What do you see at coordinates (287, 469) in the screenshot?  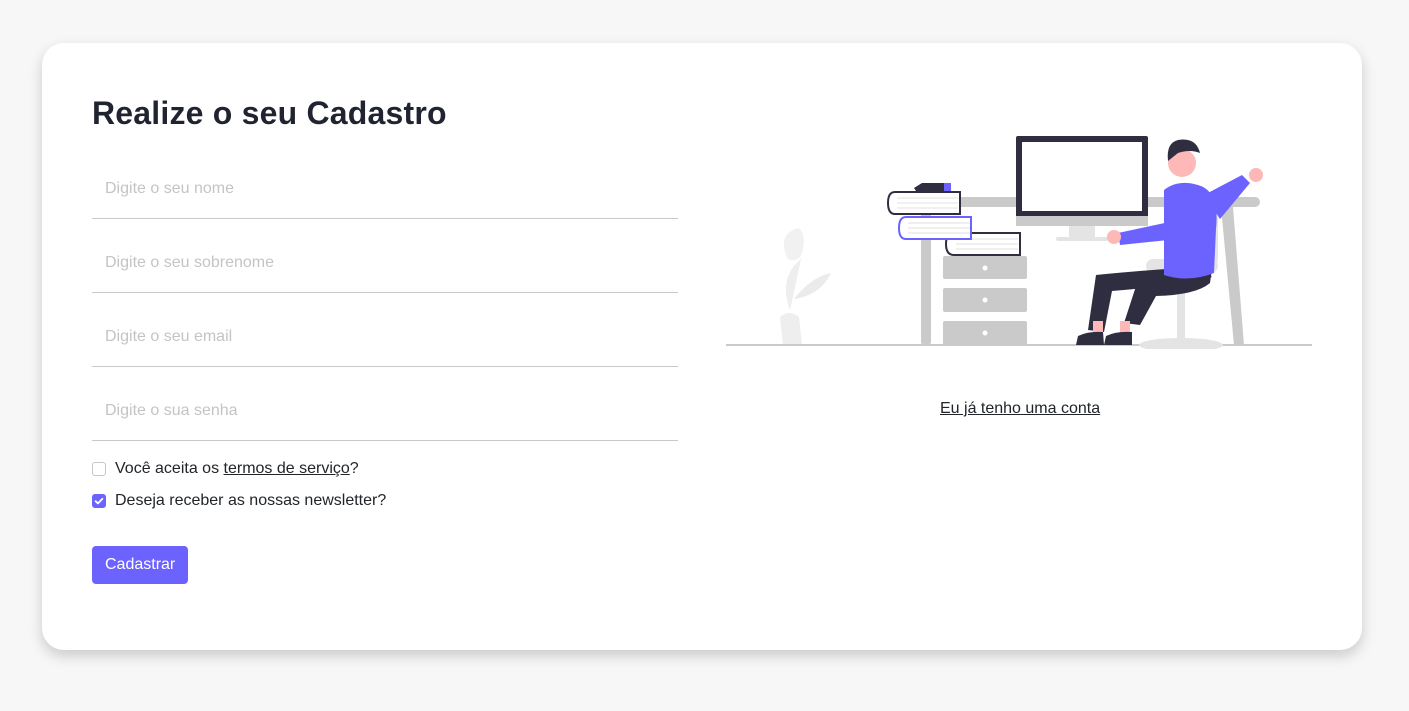 I see `terms-of-service-link: termos de serviço` at bounding box center [287, 469].